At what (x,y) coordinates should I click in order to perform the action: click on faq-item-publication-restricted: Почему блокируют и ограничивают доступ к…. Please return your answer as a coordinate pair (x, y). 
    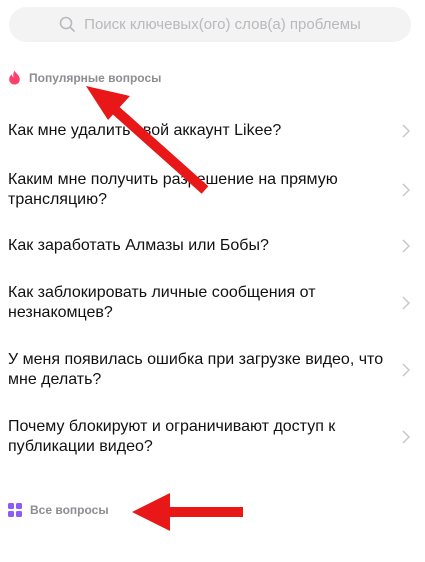
    Looking at the image, I should click on (212, 437).